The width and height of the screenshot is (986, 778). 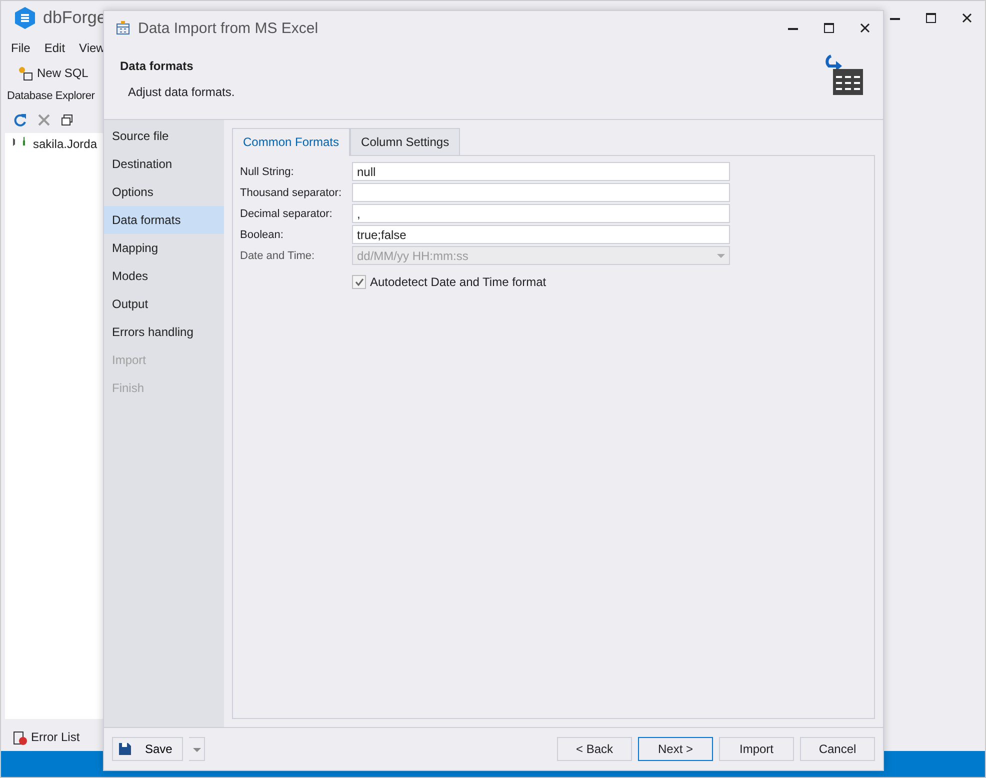 What do you see at coordinates (51, 96) in the screenshot?
I see `panel-title: Database Explorer` at bounding box center [51, 96].